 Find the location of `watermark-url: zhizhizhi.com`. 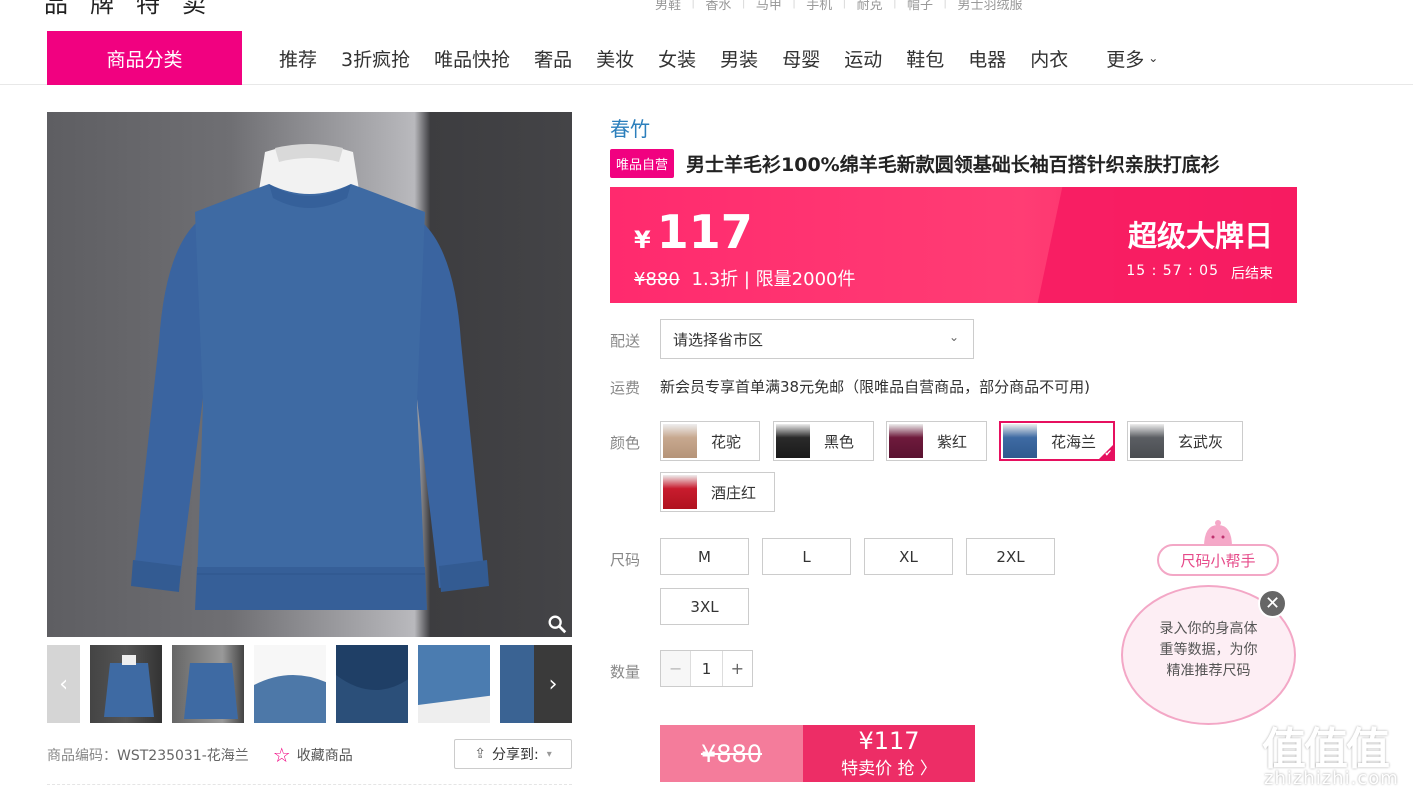

watermark-url: zhizhizhi.com is located at coordinates (1331, 778).